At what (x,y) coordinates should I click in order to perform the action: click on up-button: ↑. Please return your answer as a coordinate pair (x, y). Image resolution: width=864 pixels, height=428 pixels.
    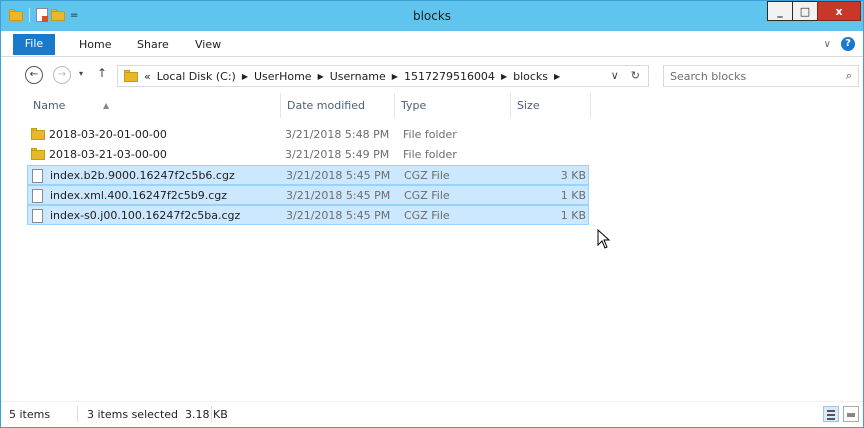
    Looking at the image, I should click on (102, 73).